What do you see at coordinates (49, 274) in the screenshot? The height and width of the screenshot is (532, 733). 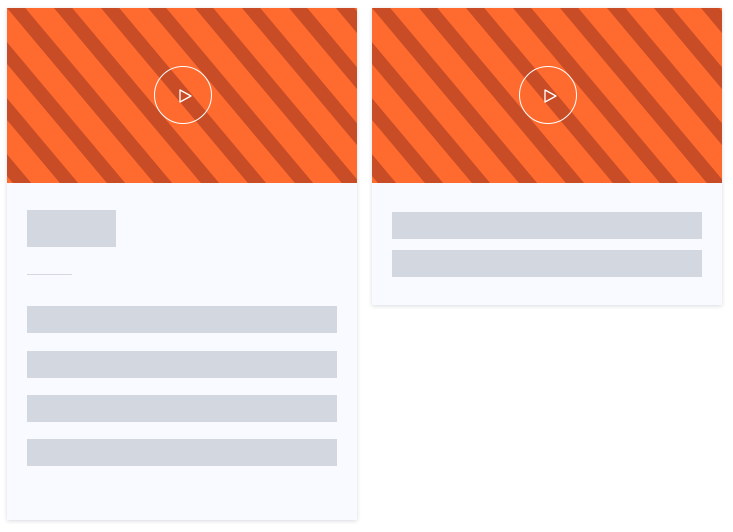 I see `divider` at bounding box center [49, 274].